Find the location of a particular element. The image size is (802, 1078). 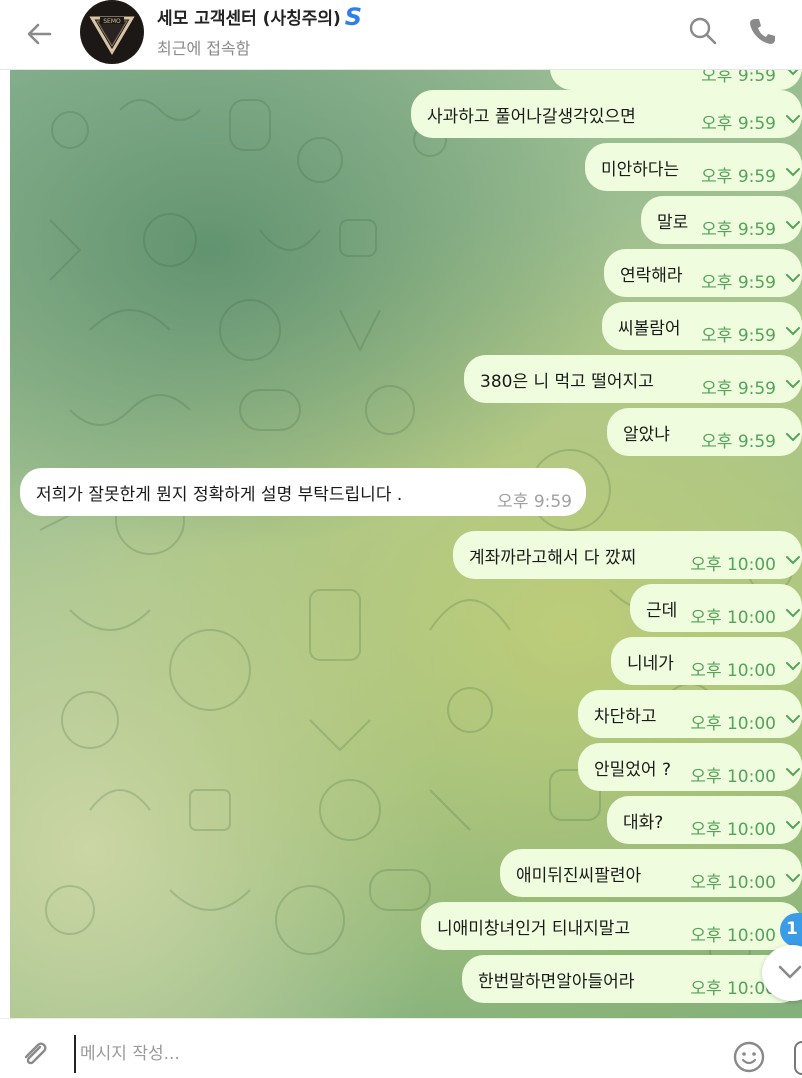

message-outgoing: 애미뒤진씨팔련아 오후 10:00 is located at coordinates (651, 873).